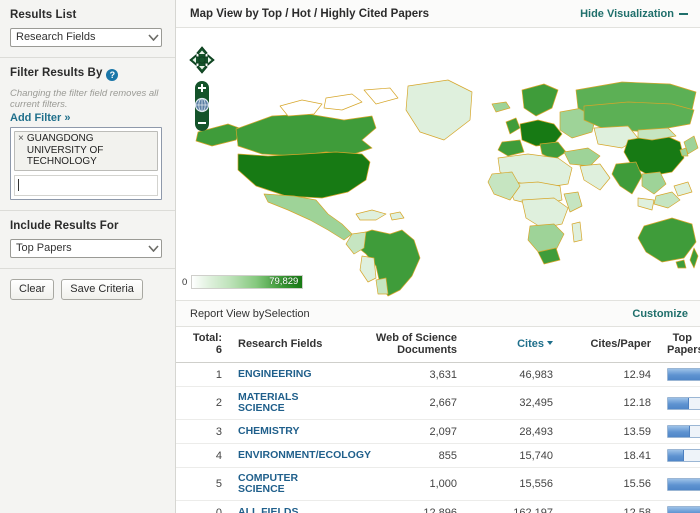  I want to click on hide-visualization-button: Hide Visualization, so click(634, 14).